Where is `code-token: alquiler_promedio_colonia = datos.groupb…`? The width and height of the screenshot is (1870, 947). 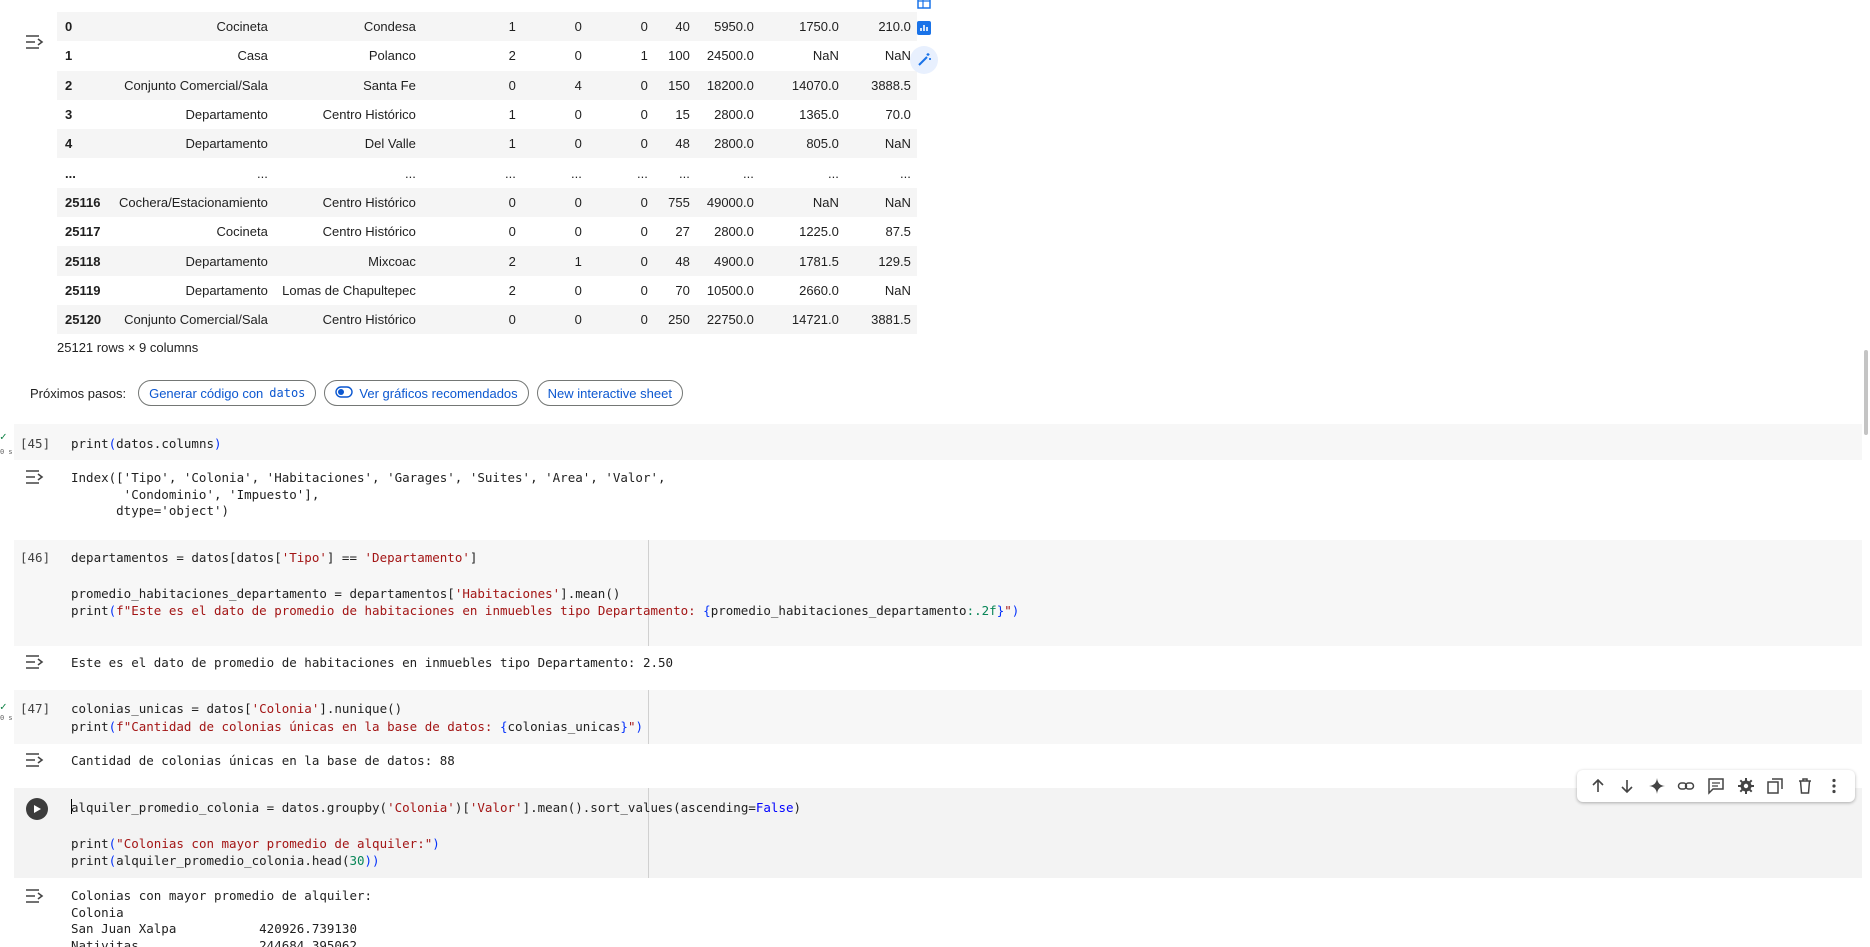 code-token: alquiler_promedio_colonia = datos.groupb… is located at coordinates (229, 807).